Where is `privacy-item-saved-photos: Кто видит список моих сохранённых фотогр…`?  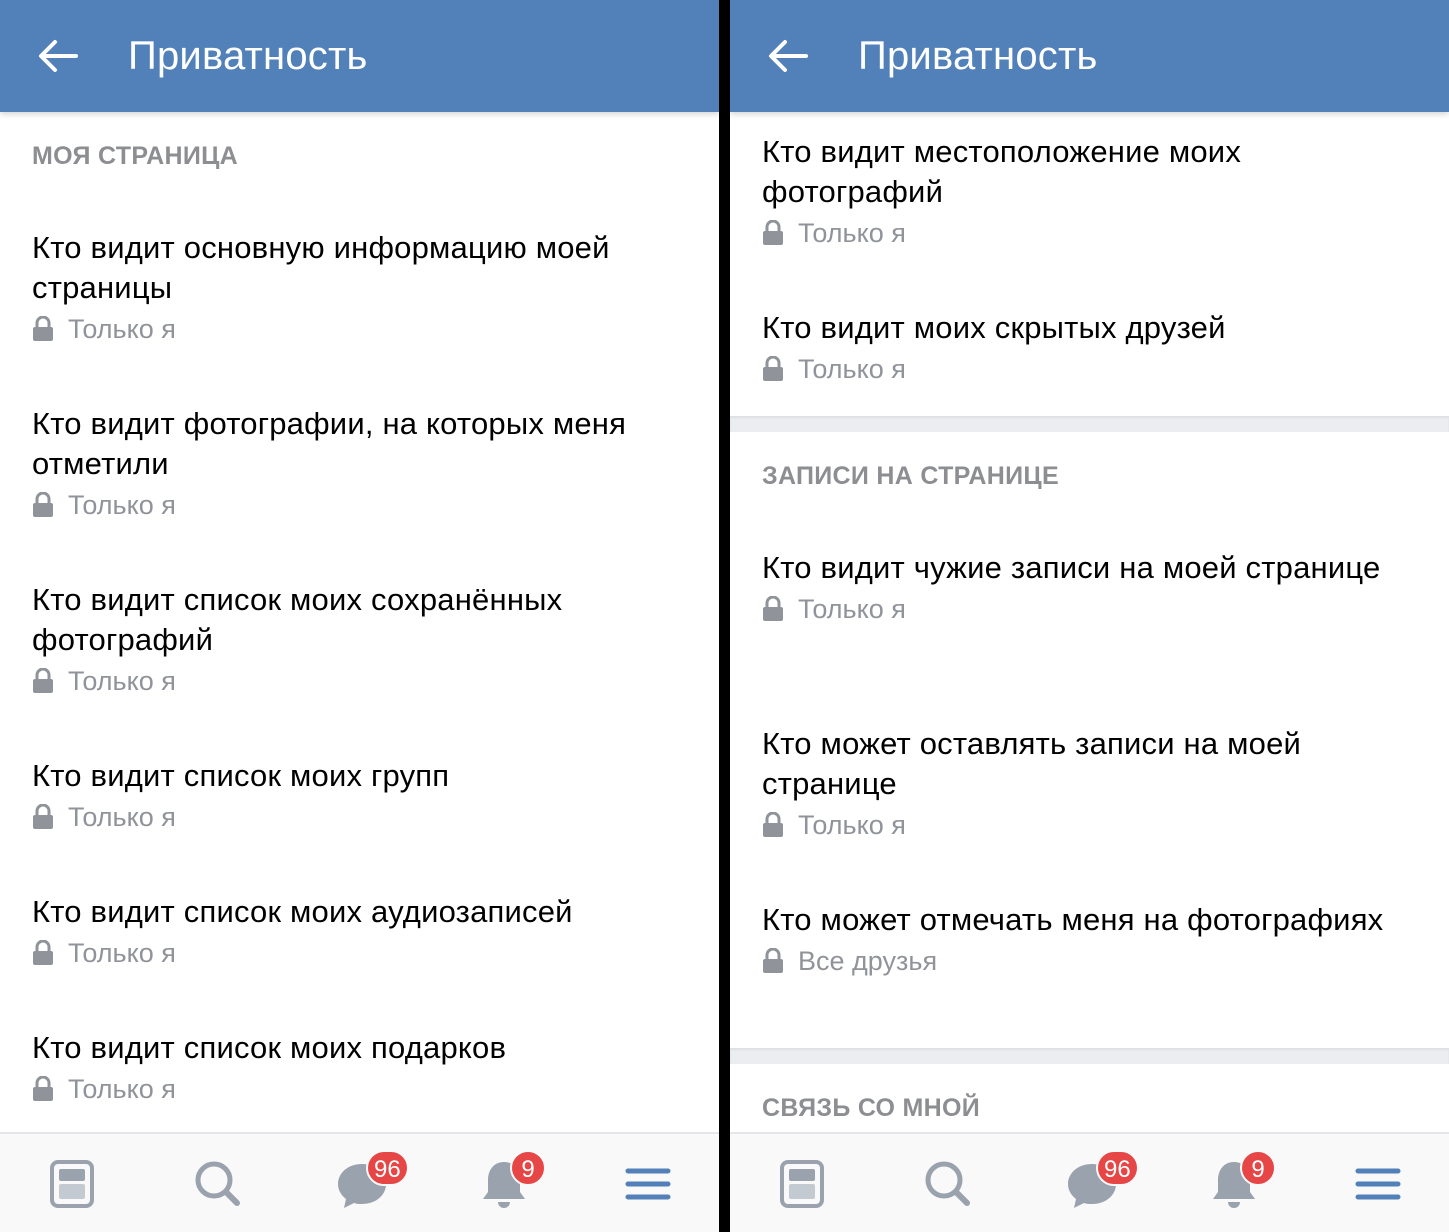
privacy-item-saved-photos: Кто видит список моих сохранённых фотогр… is located at coordinates (352, 640).